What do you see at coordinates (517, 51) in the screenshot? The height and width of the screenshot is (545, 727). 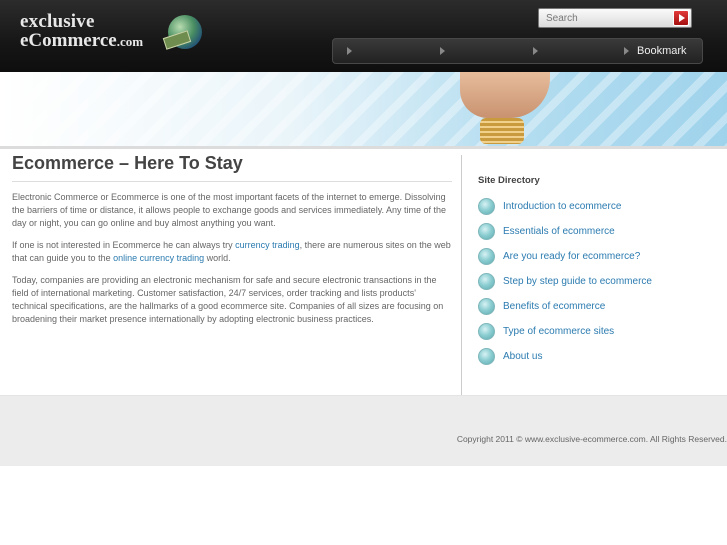 I see `top-nav: Bookmark` at bounding box center [517, 51].